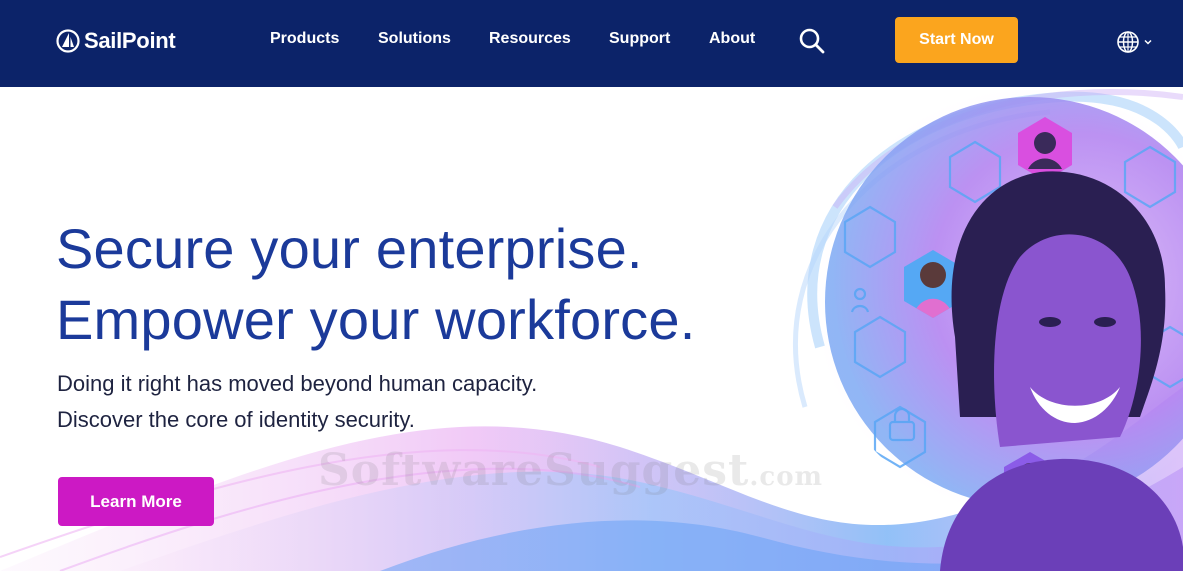 This screenshot has height=571, width=1183. What do you see at coordinates (732, 39) in the screenshot?
I see `nav-item-about: About` at bounding box center [732, 39].